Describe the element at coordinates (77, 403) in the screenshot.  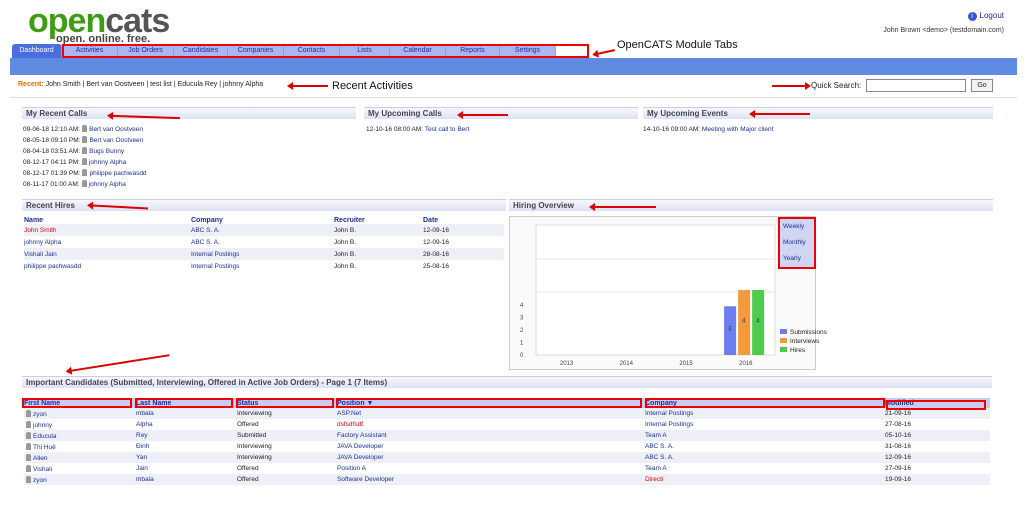
I see `highlight-first-name` at that location.